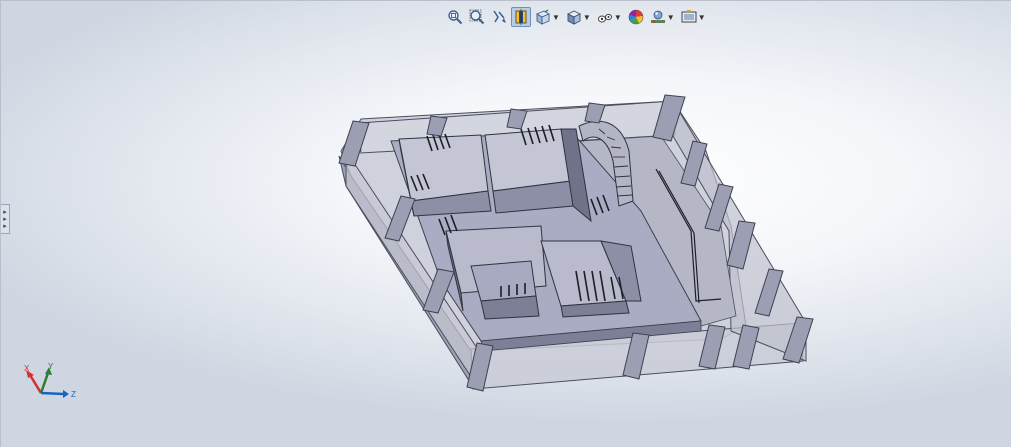 The width and height of the screenshot is (1011, 447). What do you see at coordinates (73, 394) in the screenshot?
I see `triad-z-label: Z` at bounding box center [73, 394].